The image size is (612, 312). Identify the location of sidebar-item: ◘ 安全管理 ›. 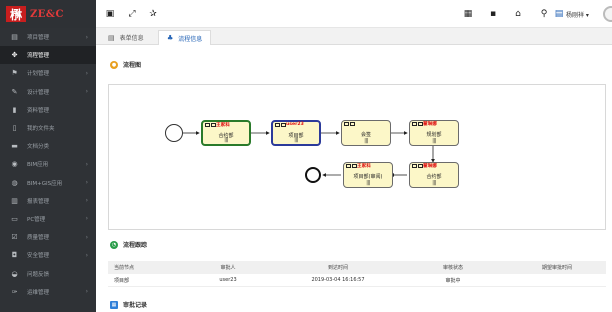
(48, 255).